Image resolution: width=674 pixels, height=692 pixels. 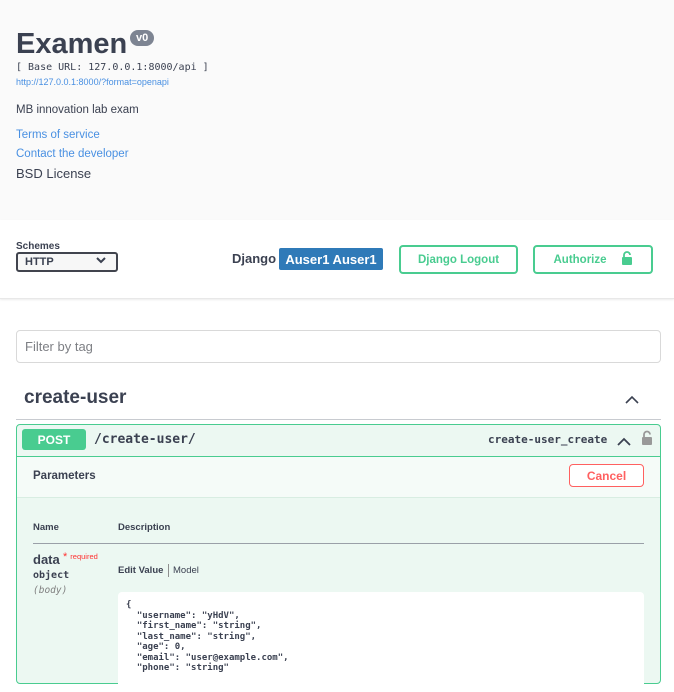 I want to click on schemes-selected-value: HTTP, so click(x=39, y=262).